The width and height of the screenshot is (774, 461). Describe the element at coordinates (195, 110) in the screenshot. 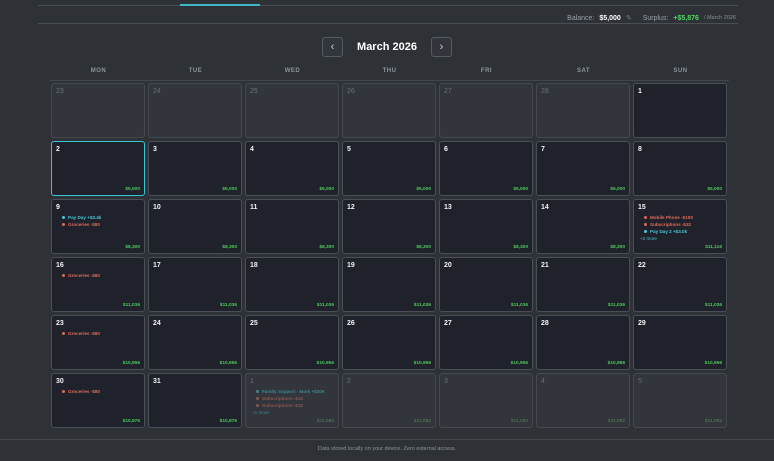

I see `day-cell: 24` at that location.